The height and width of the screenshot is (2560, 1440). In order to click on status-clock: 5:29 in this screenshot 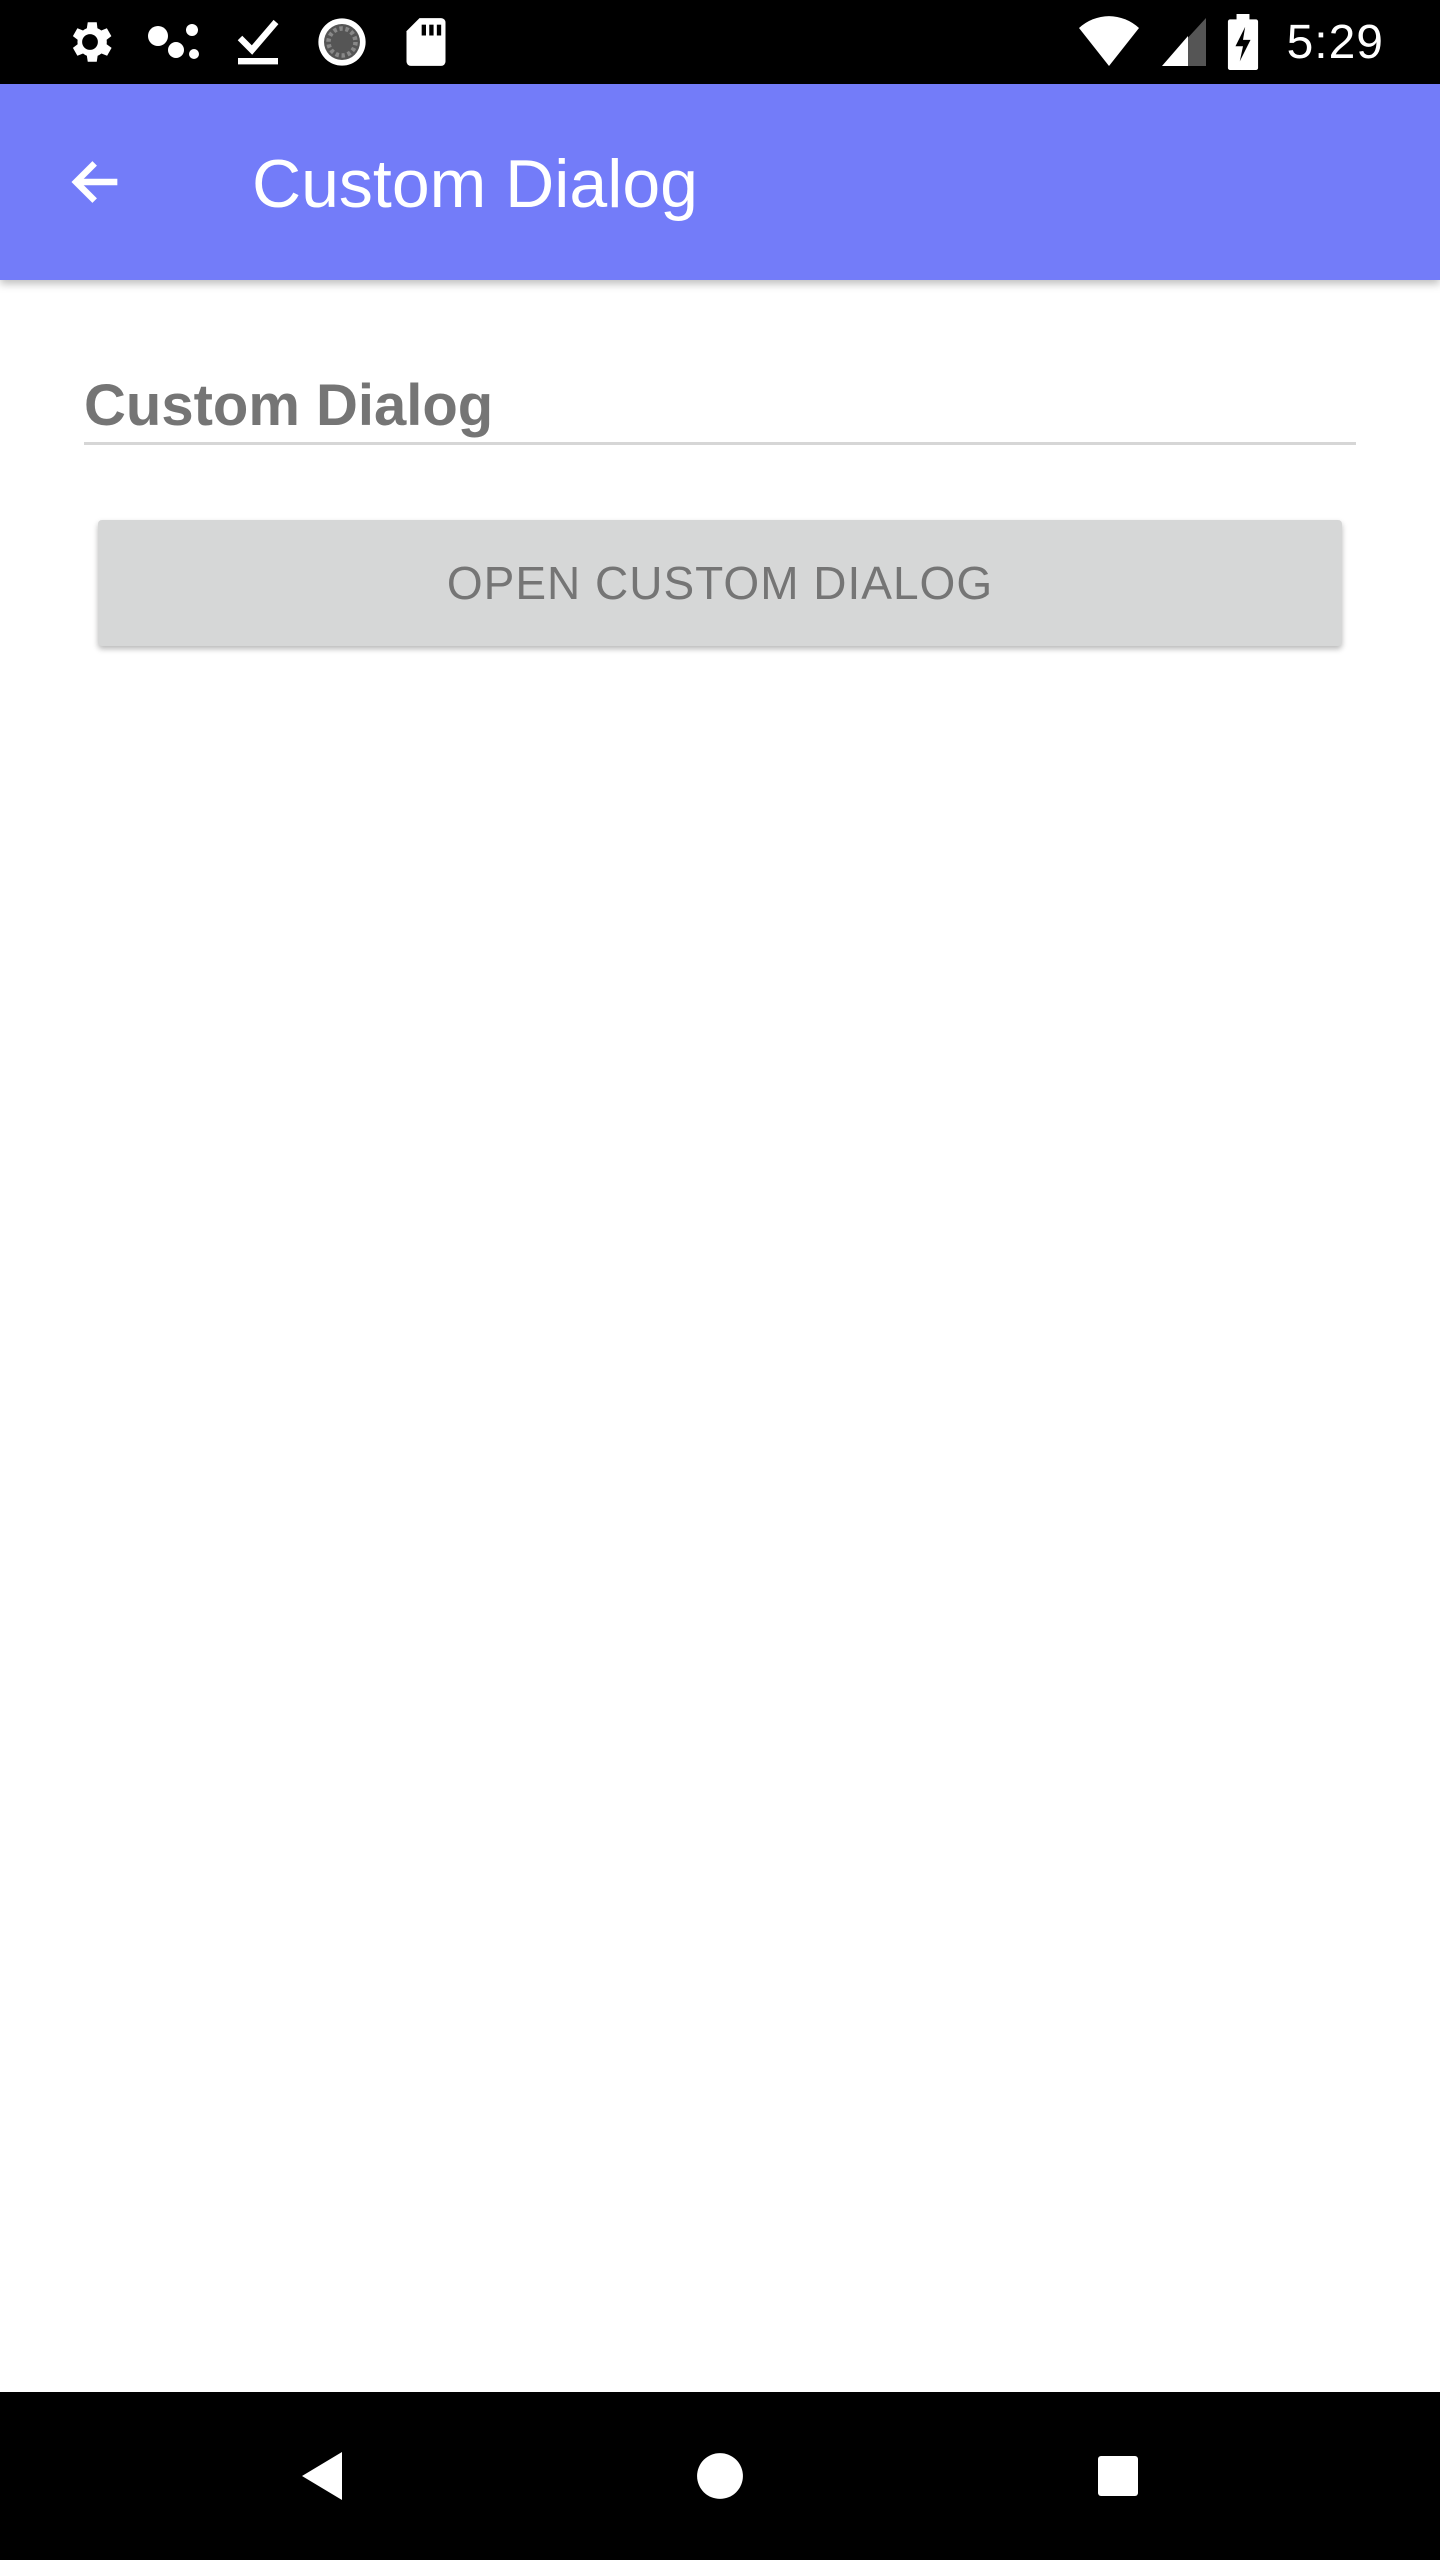, I will do `click(1335, 42)`.